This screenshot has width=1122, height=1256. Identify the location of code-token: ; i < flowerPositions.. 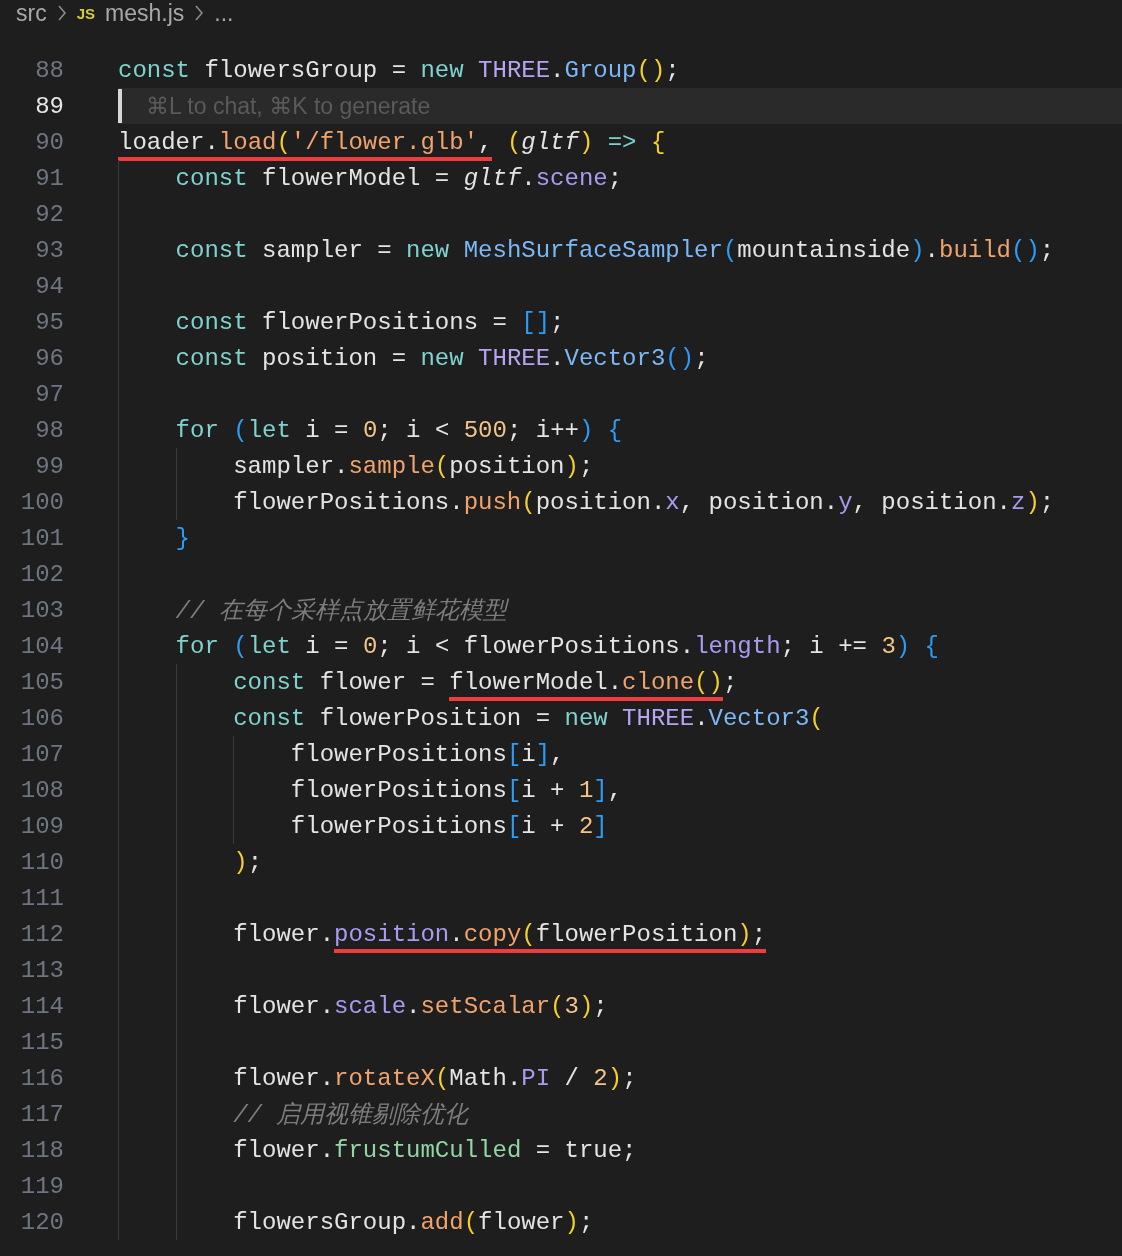
(536, 646).